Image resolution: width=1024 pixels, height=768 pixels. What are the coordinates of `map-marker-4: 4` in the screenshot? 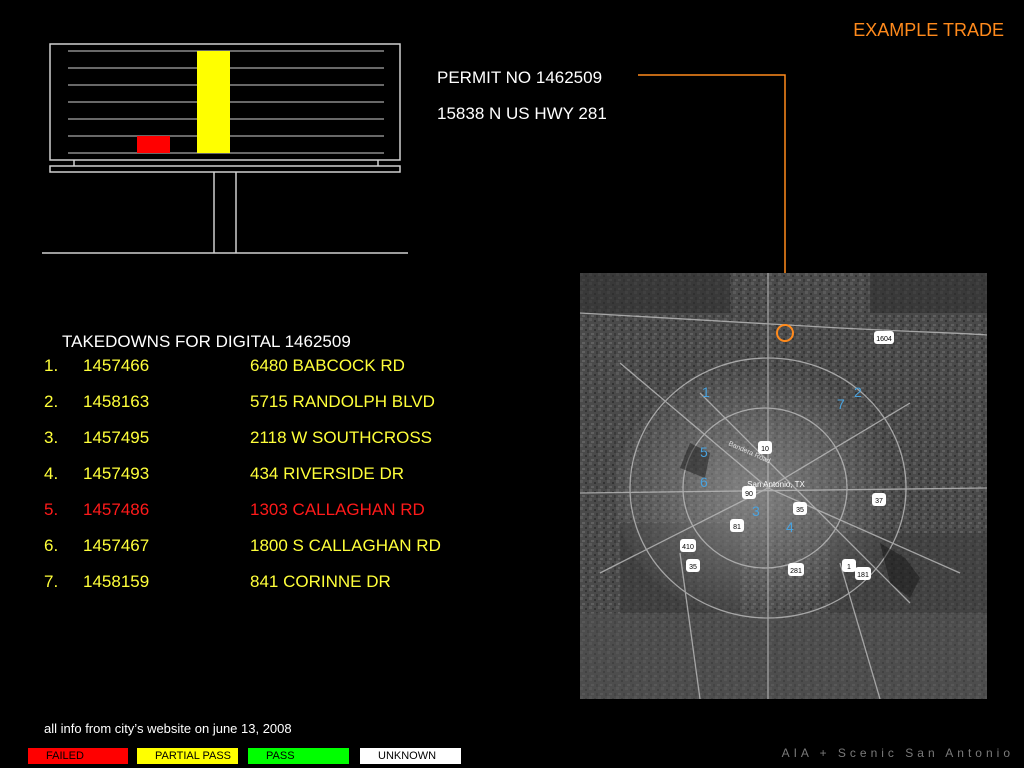 It's located at (790, 527).